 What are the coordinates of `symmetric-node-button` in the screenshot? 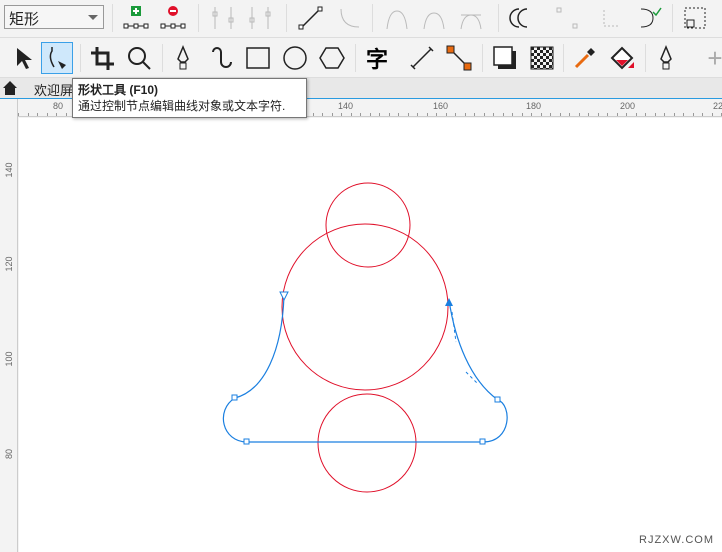 It's located at (471, 18).